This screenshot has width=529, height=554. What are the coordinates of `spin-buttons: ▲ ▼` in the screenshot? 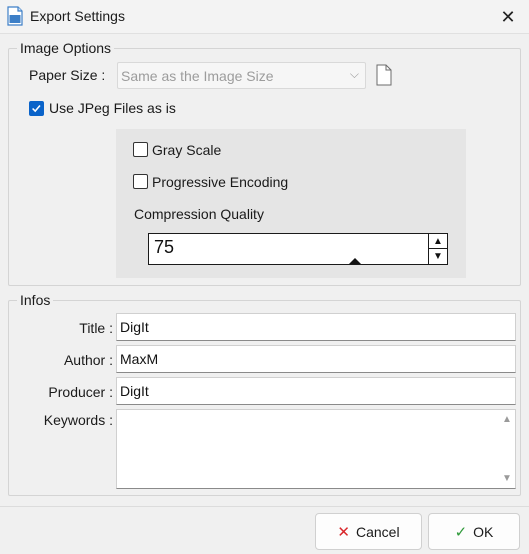 It's located at (437, 249).